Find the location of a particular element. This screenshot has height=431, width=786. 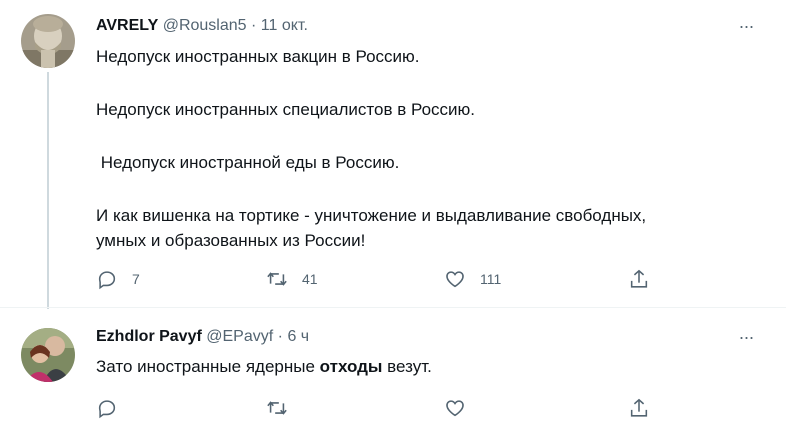

timestamp: 6 ч is located at coordinates (298, 336).